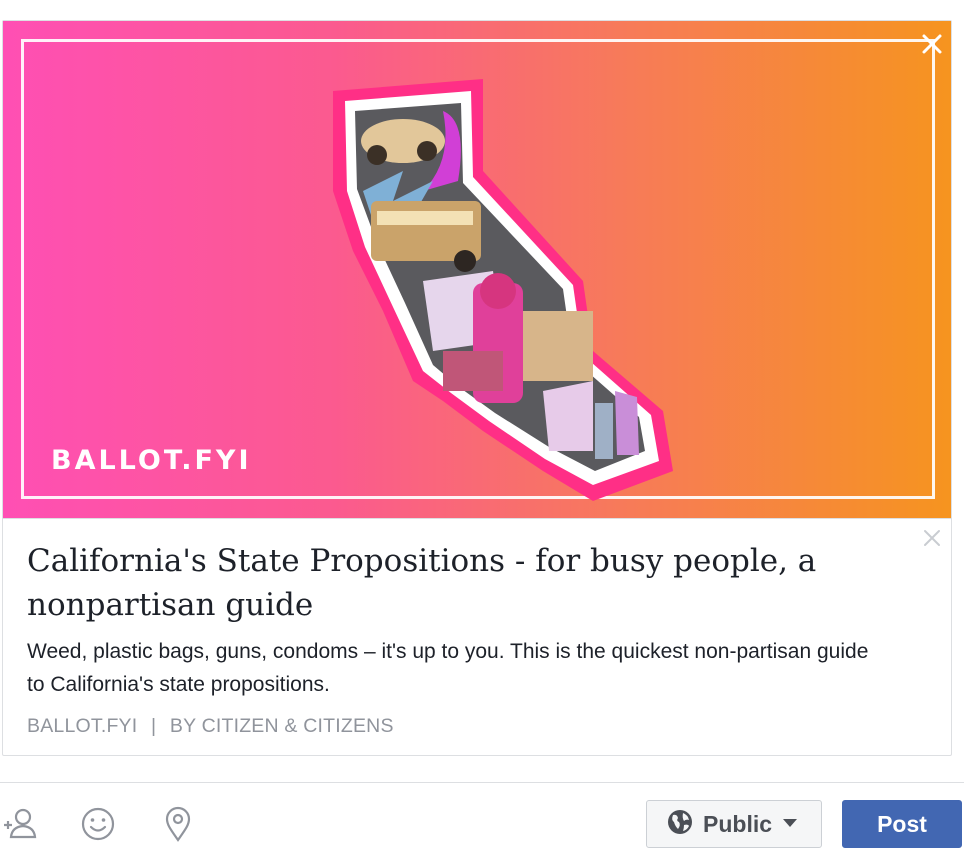 The height and width of the screenshot is (850, 964). I want to click on globe-icon, so click(680, 824).